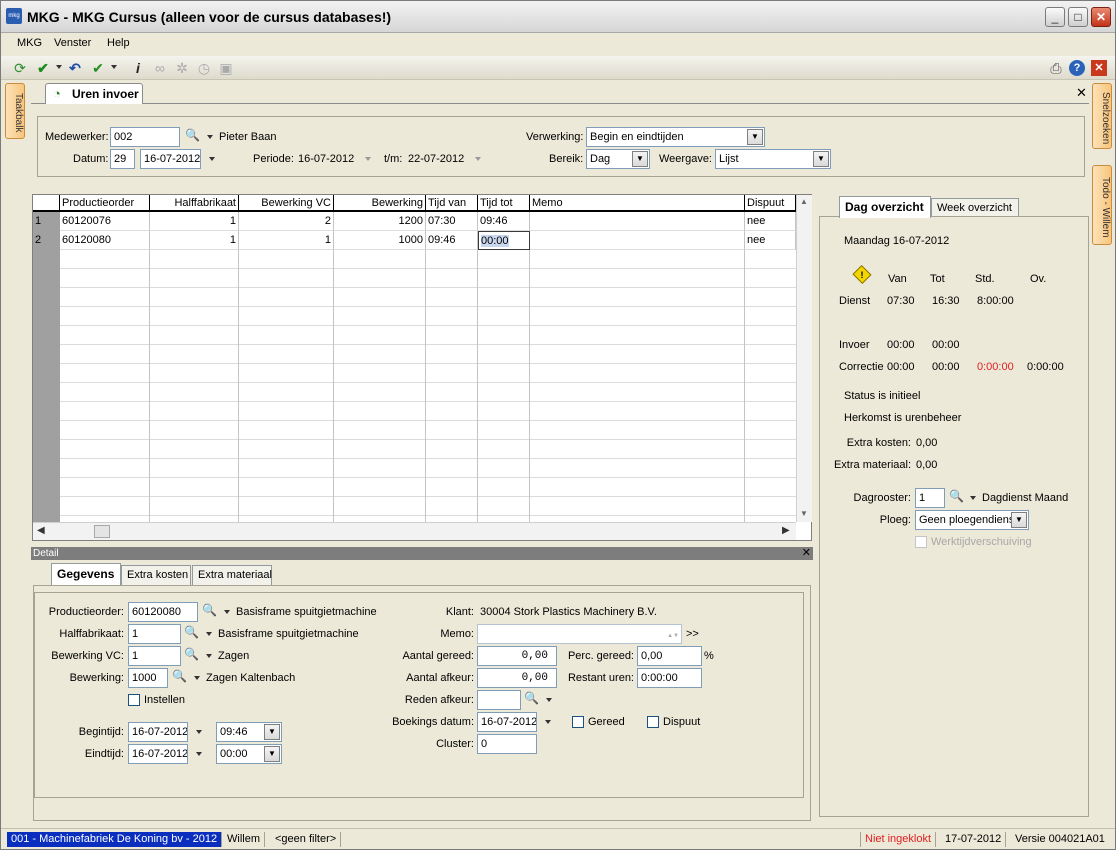  I want to click on cluster-input: 0, so click(507, 744).